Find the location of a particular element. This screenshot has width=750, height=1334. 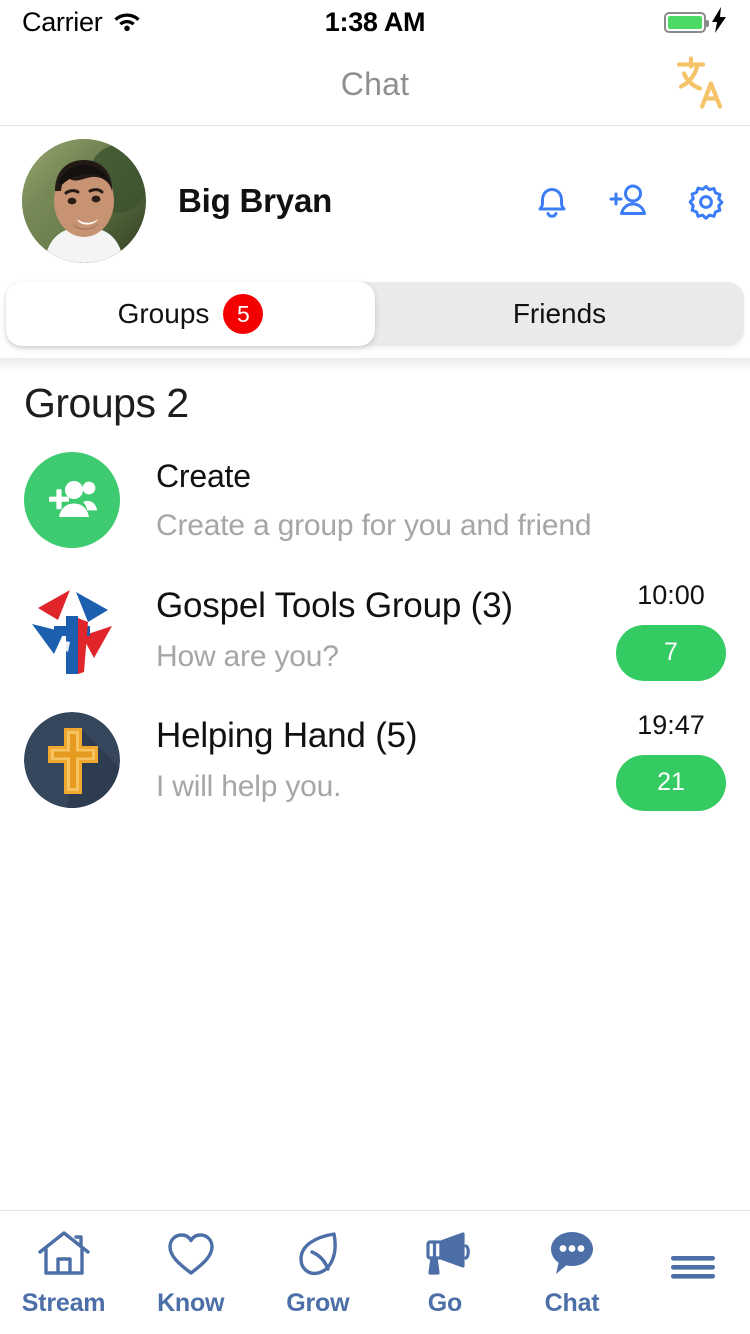

bottom-navigation-bar: Stream Know Grow Go Chat is located at coordinates (375, 1272).